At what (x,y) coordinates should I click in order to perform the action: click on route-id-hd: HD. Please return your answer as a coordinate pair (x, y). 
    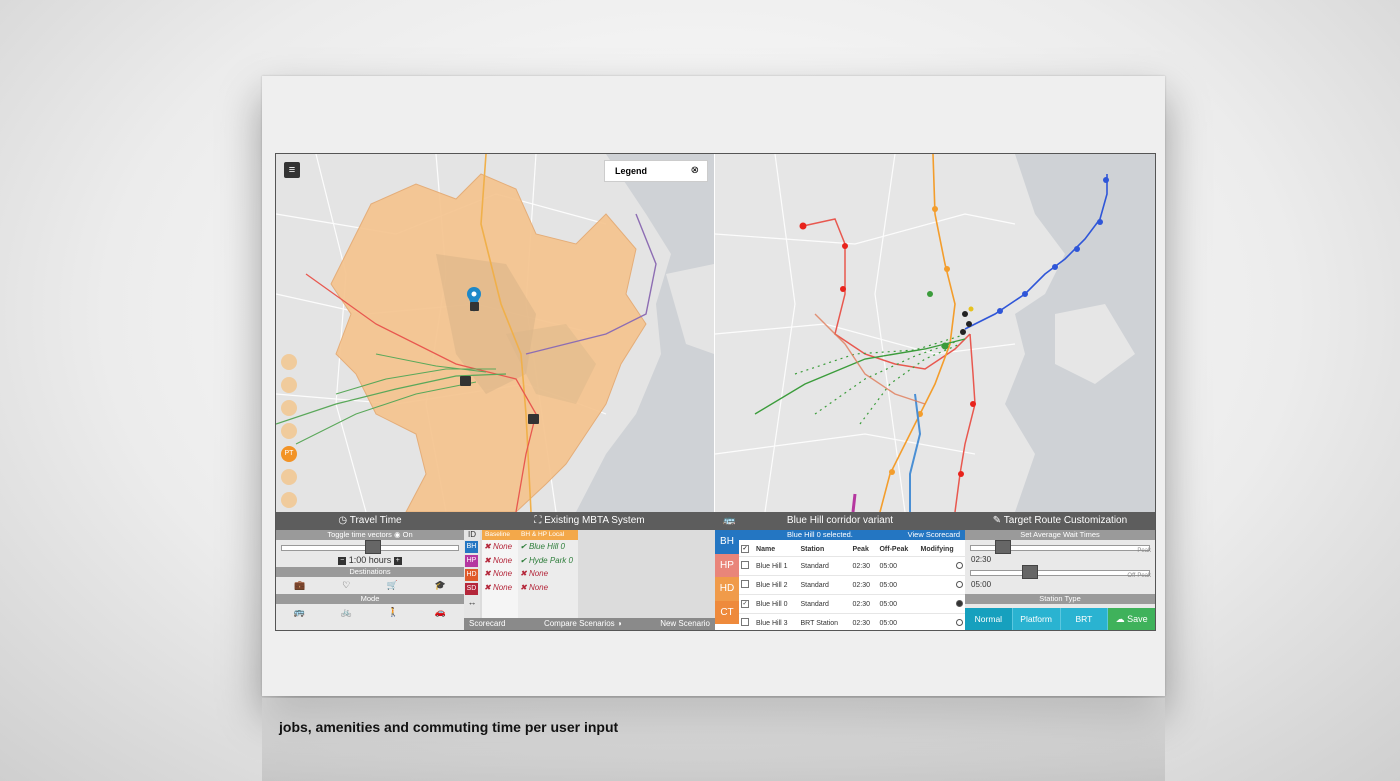
    Looking at the image, I should click on (471, 575).